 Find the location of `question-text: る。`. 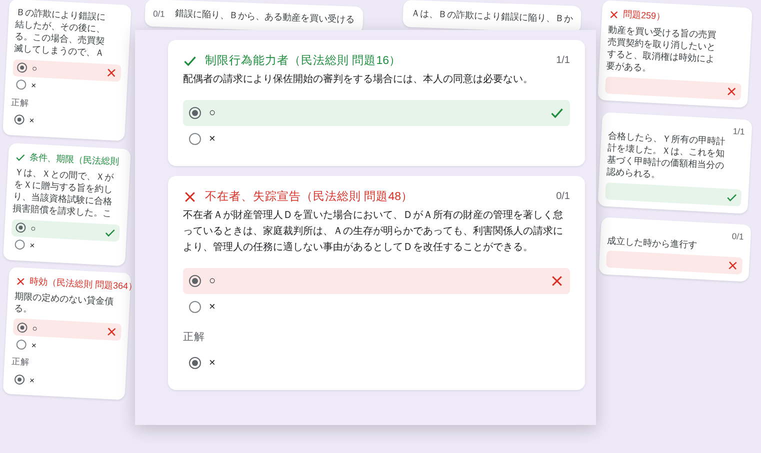

question-text: る。 is located at coordinates (23, 308).